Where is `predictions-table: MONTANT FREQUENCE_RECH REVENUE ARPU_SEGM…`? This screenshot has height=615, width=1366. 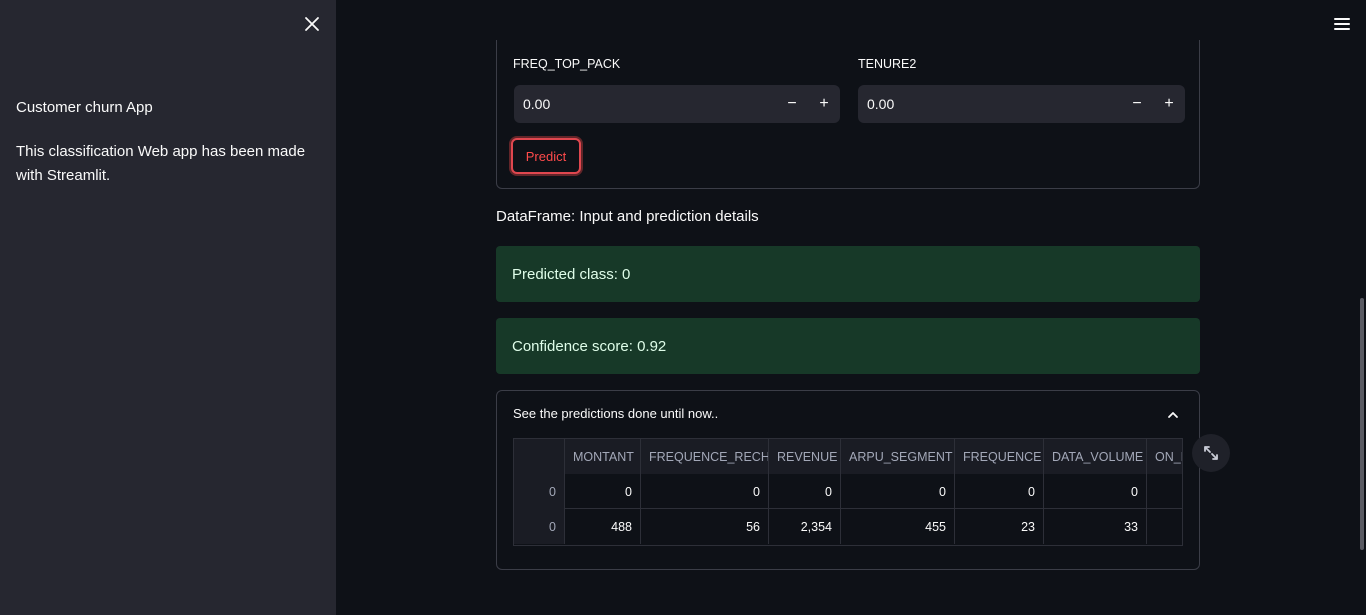
predictions-table: MONTANT FREQUENCE_RECH REVENUE ARPU_SEGM… is located at coordinates (848, 492).